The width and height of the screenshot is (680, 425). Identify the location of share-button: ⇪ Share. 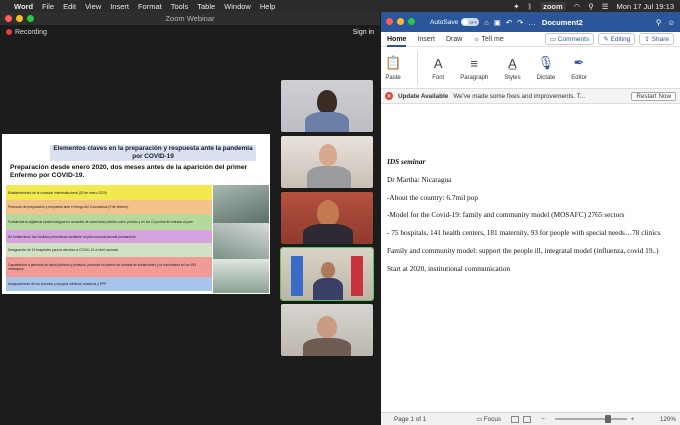
(656, 39).